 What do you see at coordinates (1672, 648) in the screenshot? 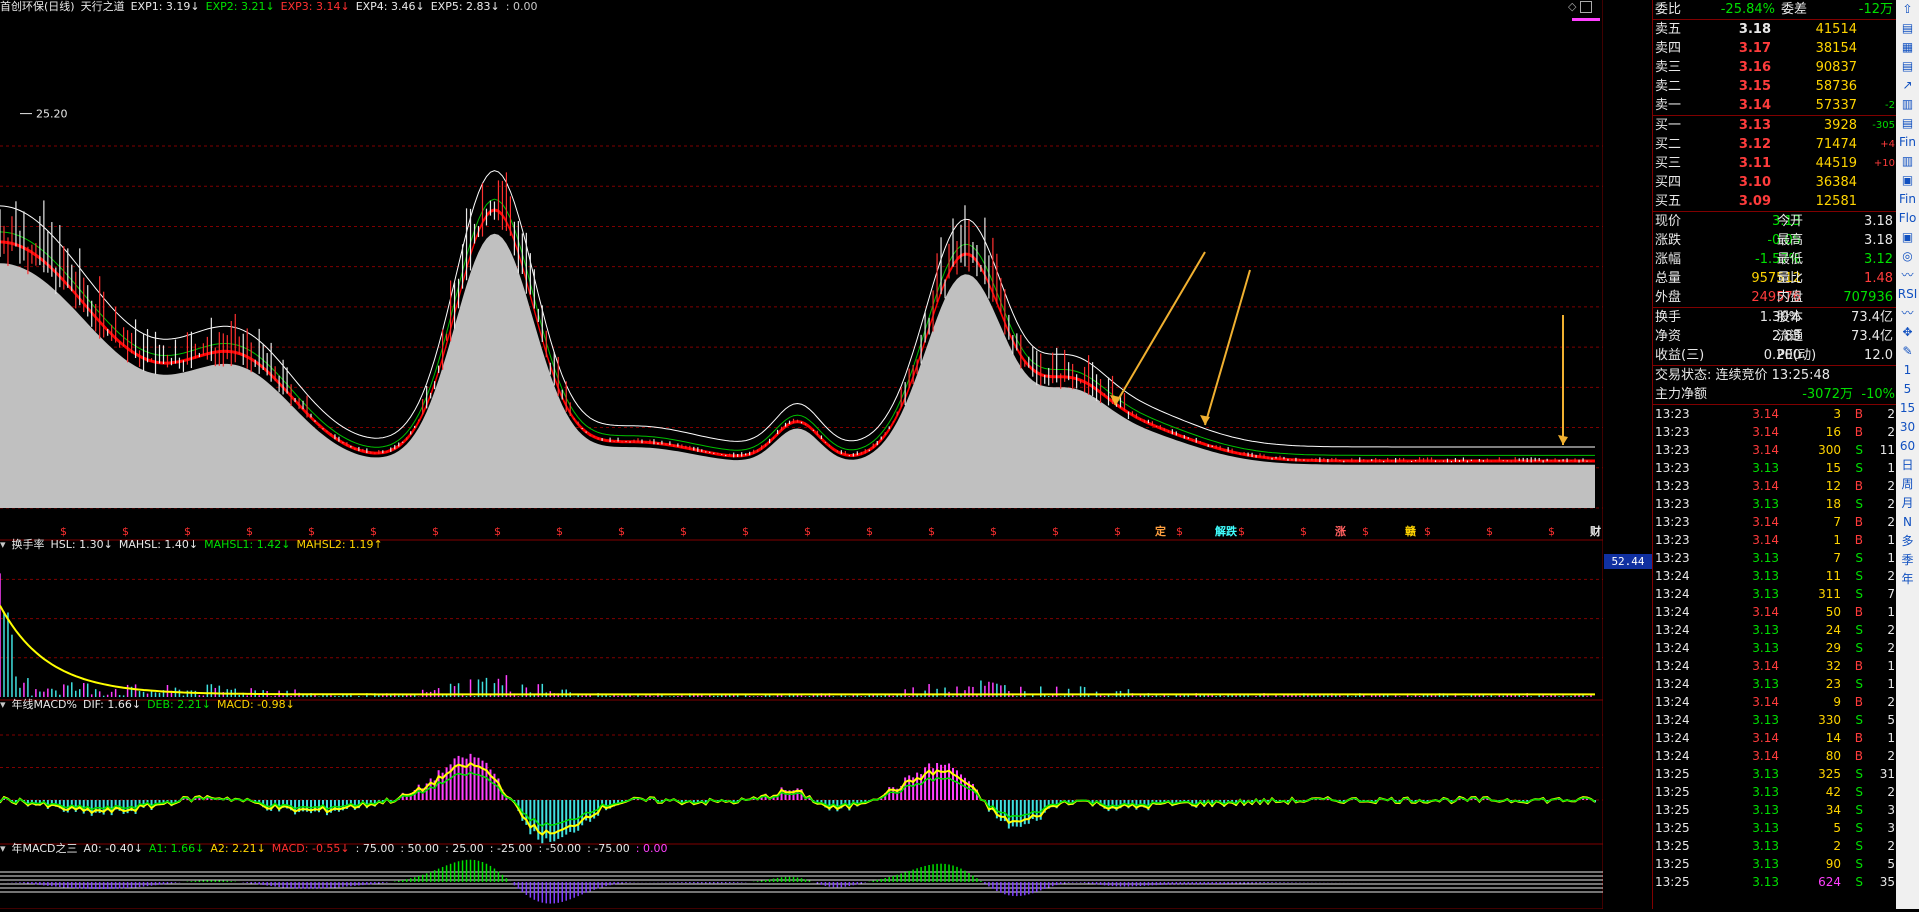
I see `tick-time: 13:24` at bounding box center [1672, 648].